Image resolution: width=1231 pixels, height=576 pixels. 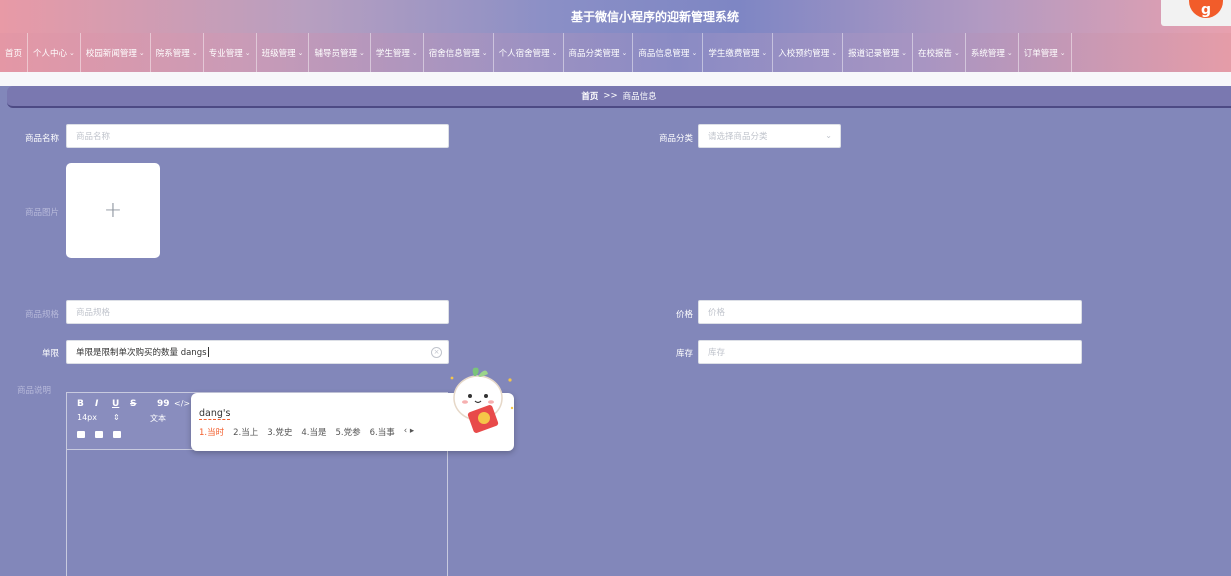 I want to click on nav-item: 学生缴费管理 ⌄, so click(x=738, y=52).